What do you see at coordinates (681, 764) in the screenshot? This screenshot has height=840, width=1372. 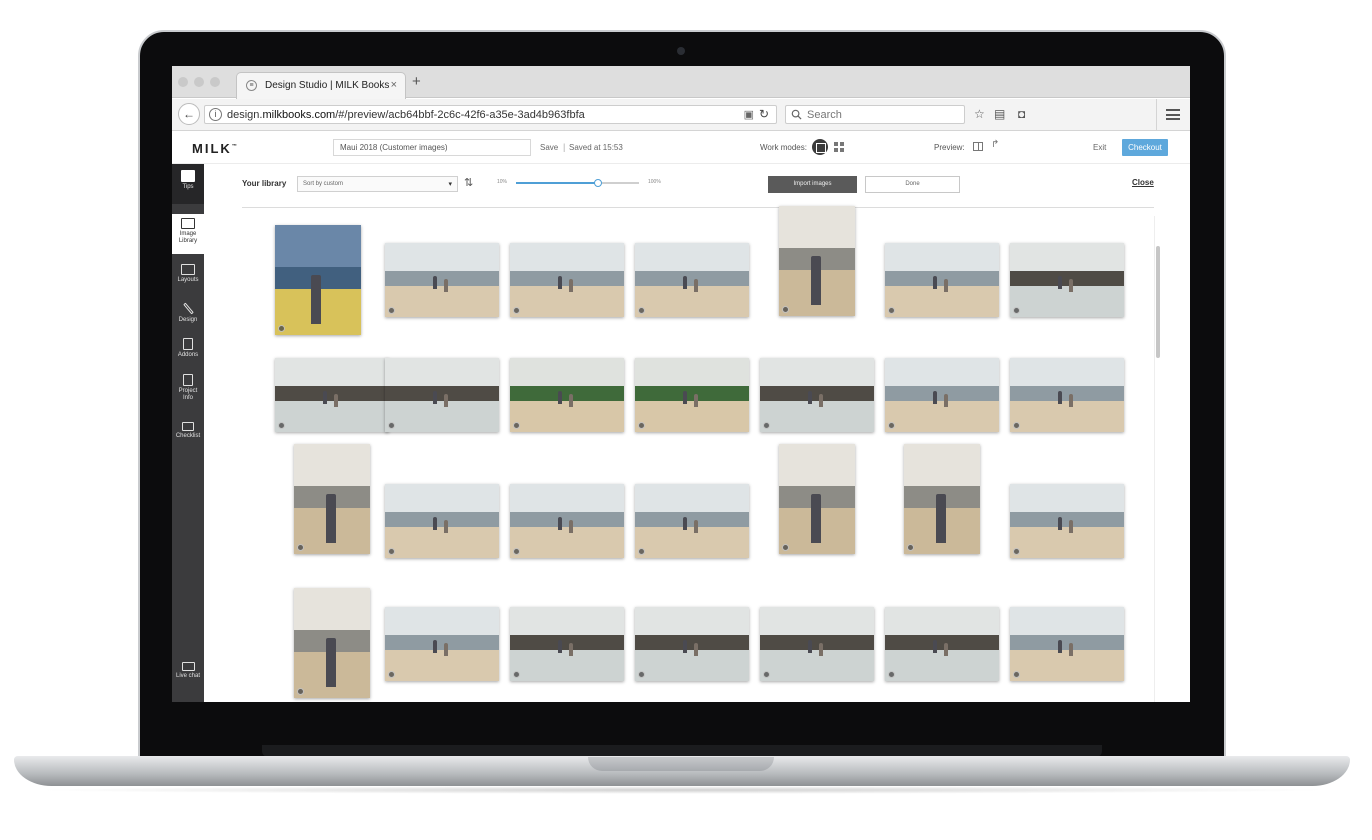 I see `laptop-notch` at bounding box center [681, 764].